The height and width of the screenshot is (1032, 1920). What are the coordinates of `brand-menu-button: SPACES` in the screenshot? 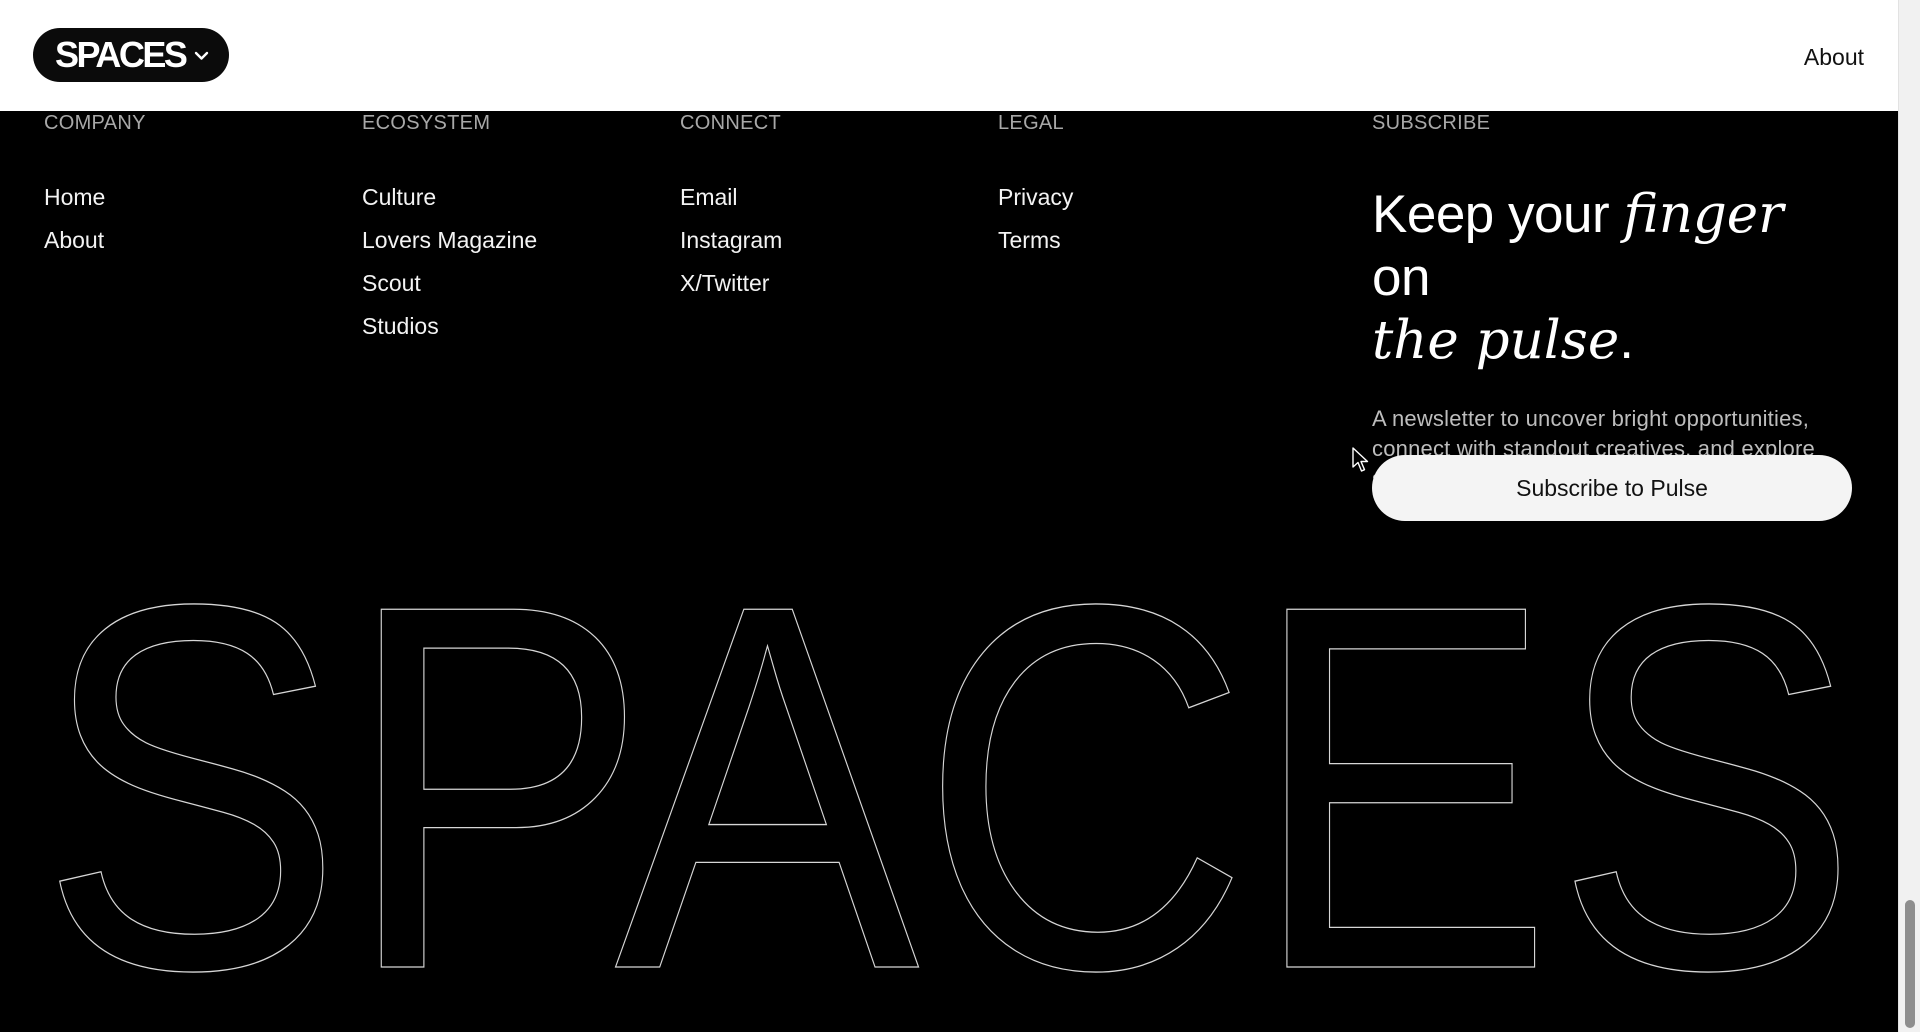 It's located at (131, 55).